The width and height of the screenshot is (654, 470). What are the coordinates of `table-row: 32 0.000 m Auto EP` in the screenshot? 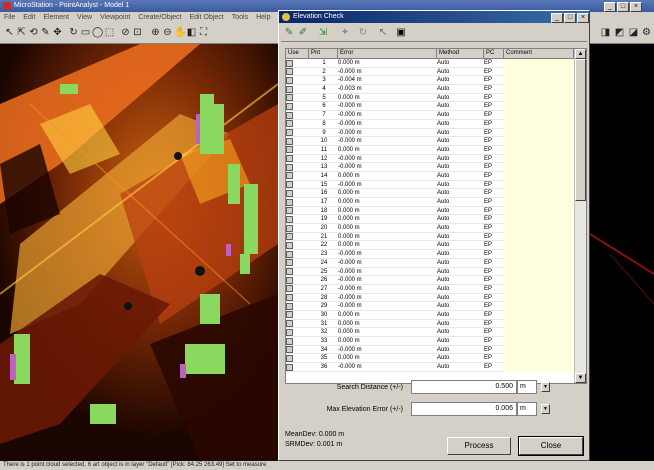 It's located at (430, 332).